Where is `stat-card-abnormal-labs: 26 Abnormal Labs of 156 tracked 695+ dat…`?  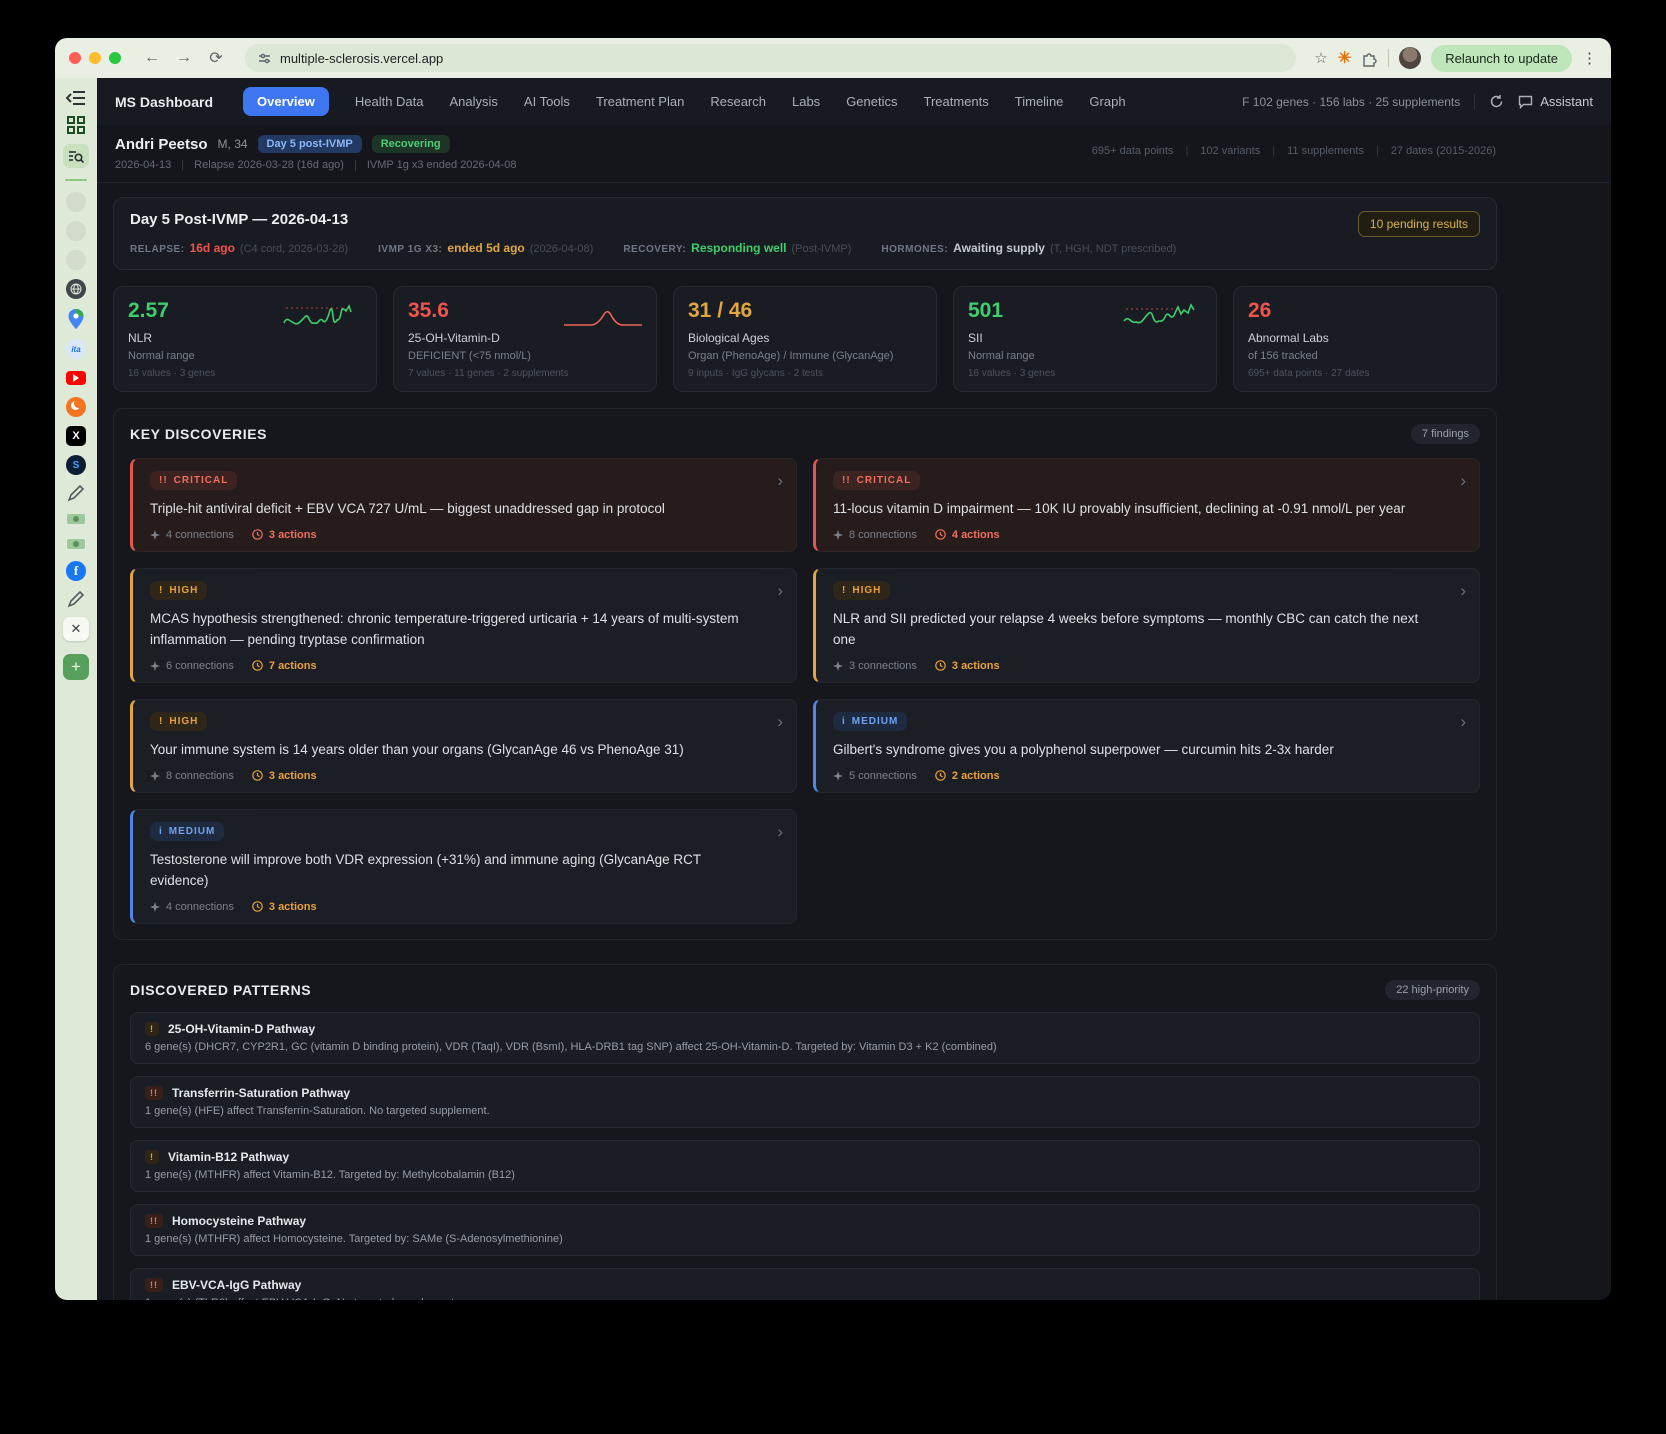 stat-card-abnormal-labs: 26 Abnormal Labs of 156 tracked 695+ dat… is located at coordinates (1365, 339).